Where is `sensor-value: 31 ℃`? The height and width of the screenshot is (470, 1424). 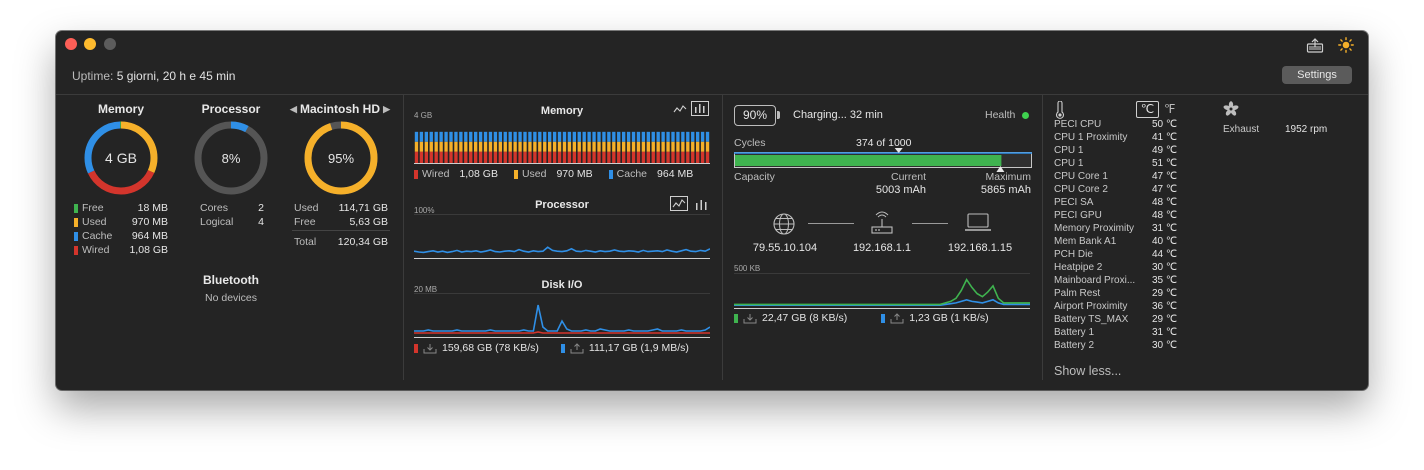
sensor-value: 31 ℃ is located at coordinates (1165, 228).